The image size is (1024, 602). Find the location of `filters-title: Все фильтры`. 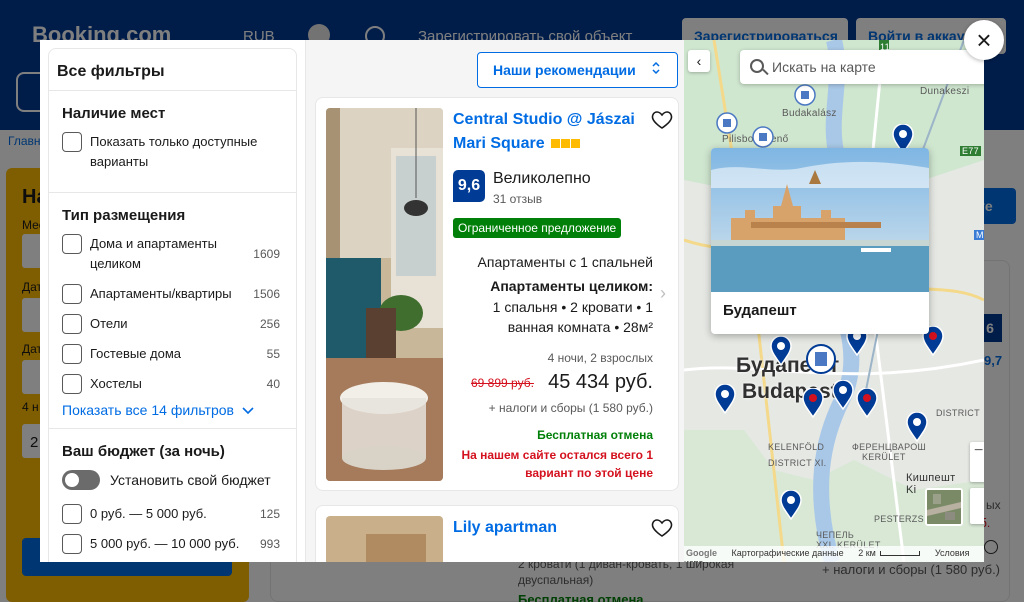

filters-title: Все фильтры is located at coordinates (172, 70).